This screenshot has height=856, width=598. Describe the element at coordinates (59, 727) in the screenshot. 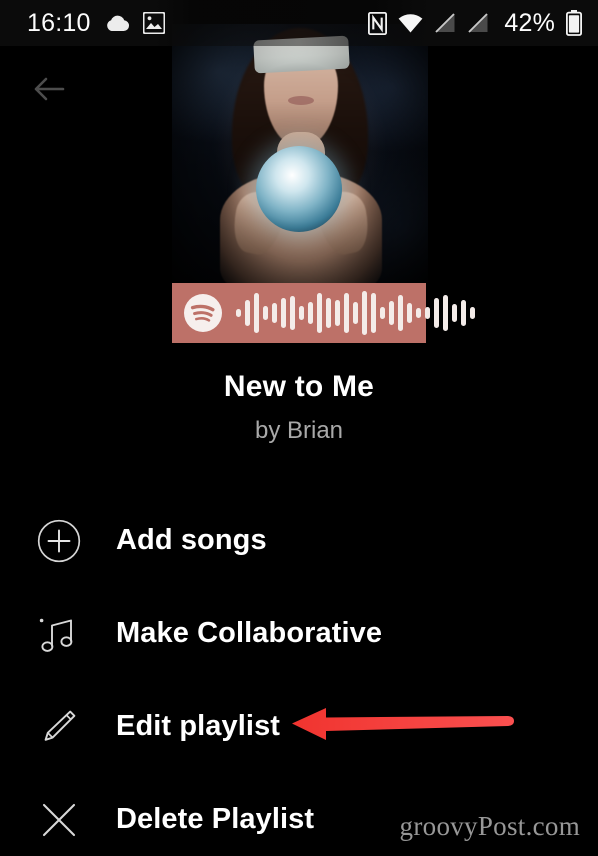

I see `pencil-icon` at that location.